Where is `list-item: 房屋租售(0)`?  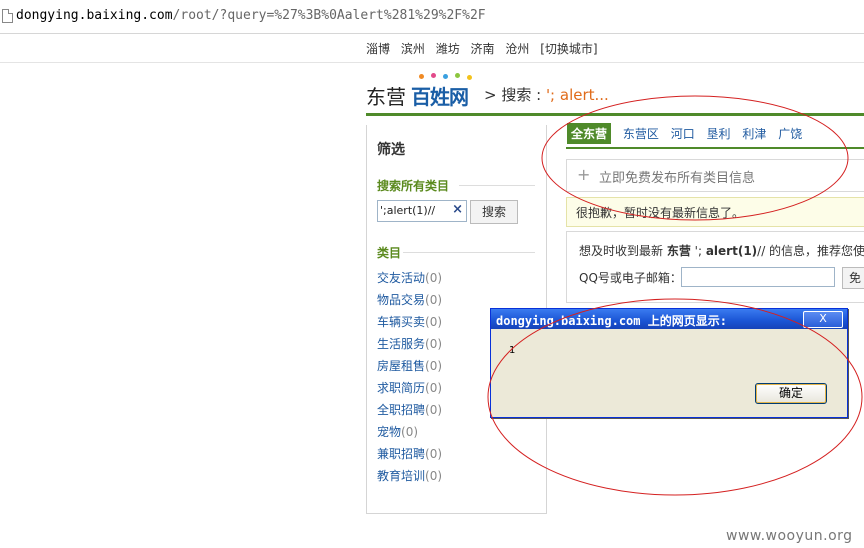
list-item: 房屋租售(0) is located at coordinates (409, 366).